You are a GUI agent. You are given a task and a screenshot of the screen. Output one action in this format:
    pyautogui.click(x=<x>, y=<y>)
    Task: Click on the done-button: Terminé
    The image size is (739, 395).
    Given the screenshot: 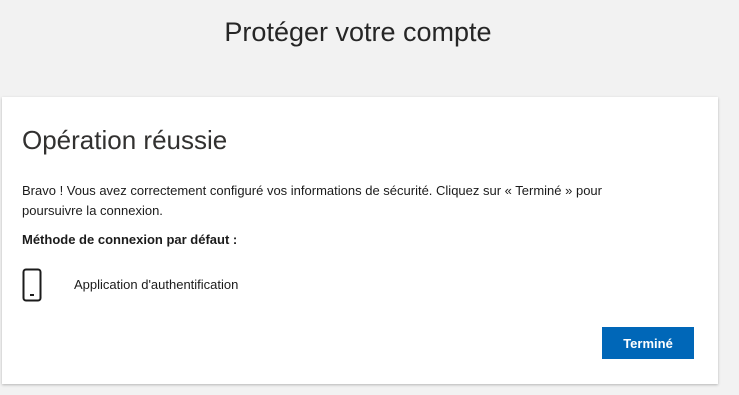 What is the action you would take?
    pyautogui.click(x=648, y=343)
    